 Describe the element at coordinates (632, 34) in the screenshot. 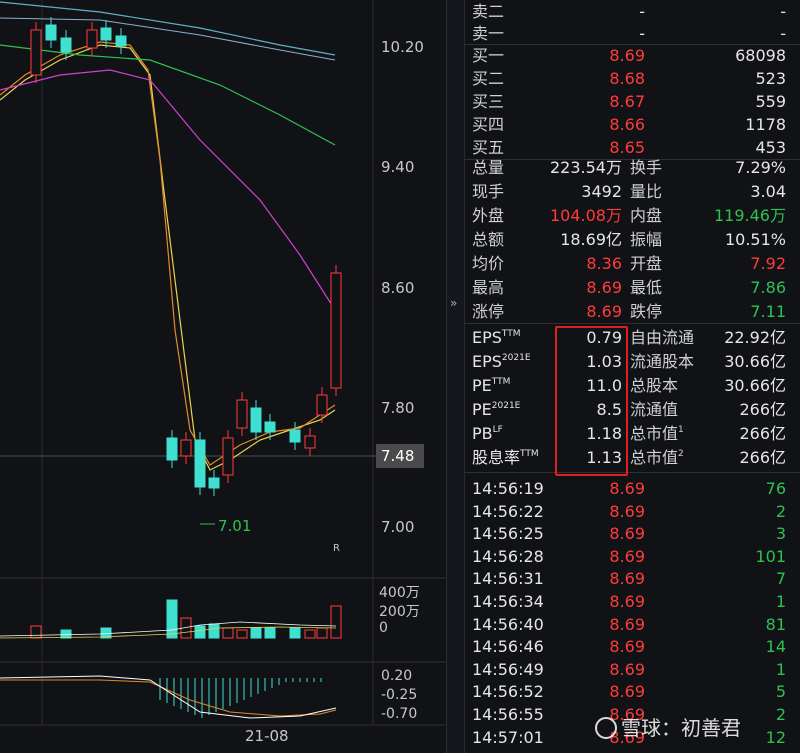

I see `order-book-ask-row: 卖一 - -` at that location.